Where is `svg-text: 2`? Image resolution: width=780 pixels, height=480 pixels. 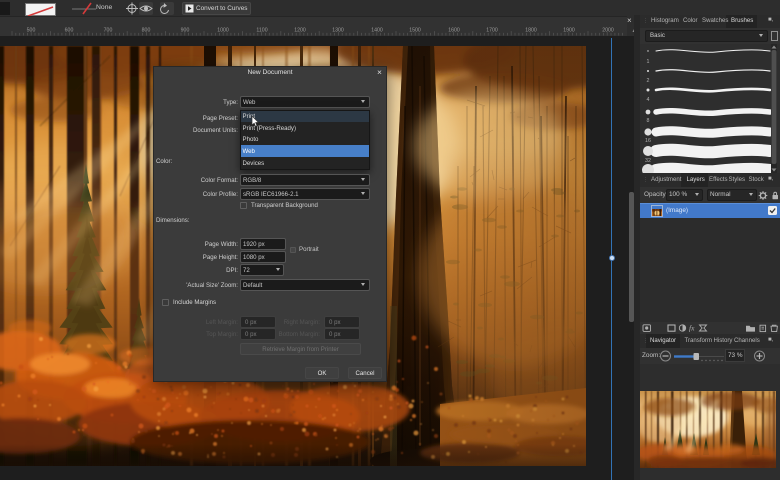 svg-text: 2 is located at coordinates (648, 81).